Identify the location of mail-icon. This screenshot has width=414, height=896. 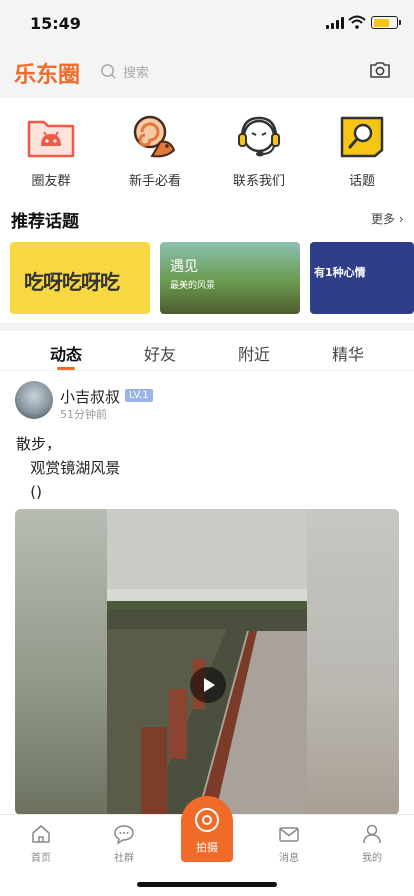
(289, 834).